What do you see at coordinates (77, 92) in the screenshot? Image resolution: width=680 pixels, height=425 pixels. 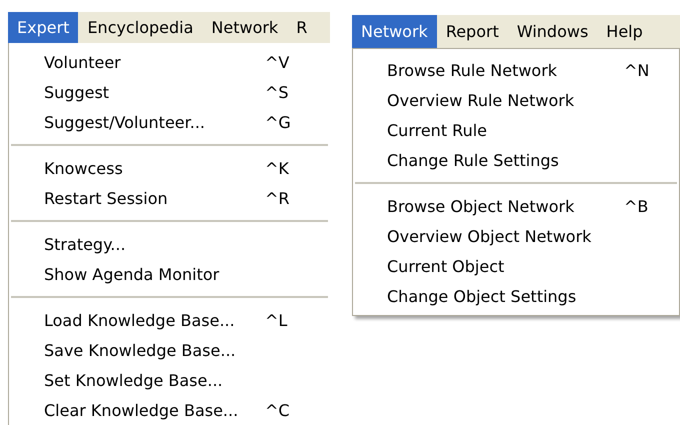 I see `menu-item: Suggest` at bounding box center [77, 92].